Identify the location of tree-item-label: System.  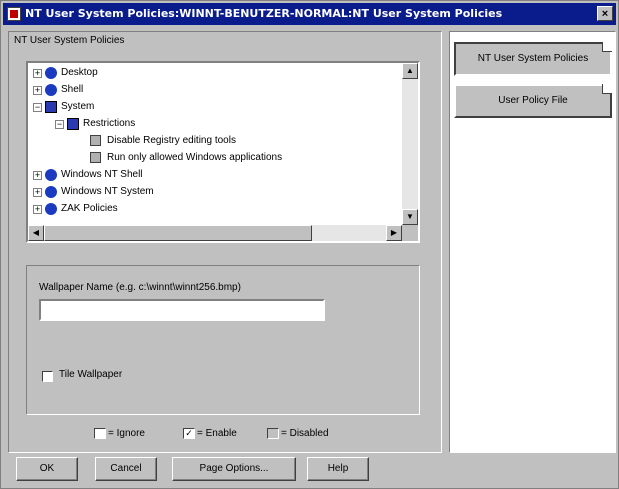
(78, 106).